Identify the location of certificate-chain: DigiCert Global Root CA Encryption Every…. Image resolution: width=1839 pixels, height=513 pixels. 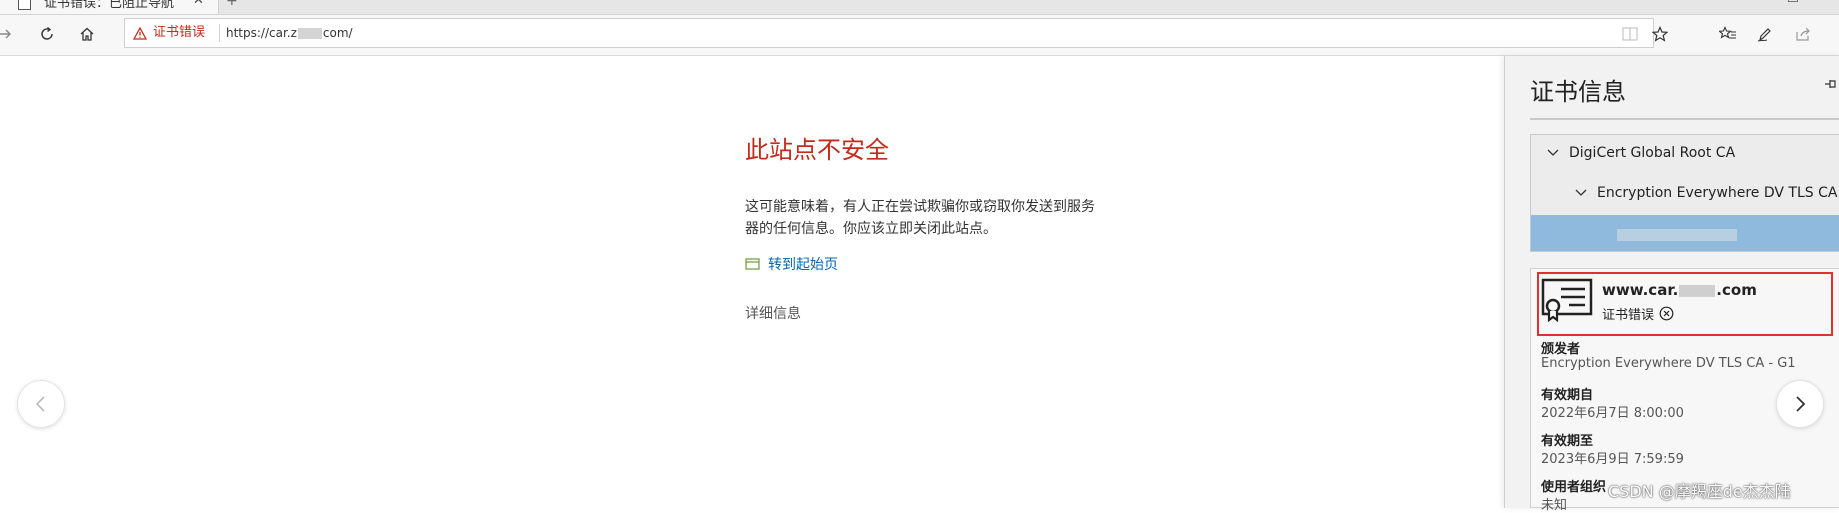
(1684, 193).